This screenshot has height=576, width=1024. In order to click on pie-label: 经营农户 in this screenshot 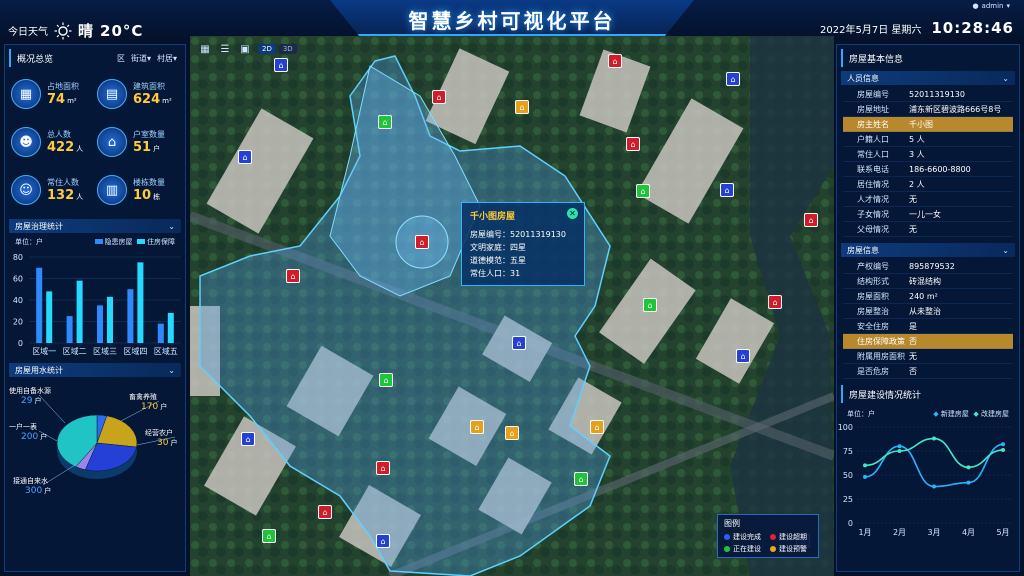, I will do `click(159, 432)`.